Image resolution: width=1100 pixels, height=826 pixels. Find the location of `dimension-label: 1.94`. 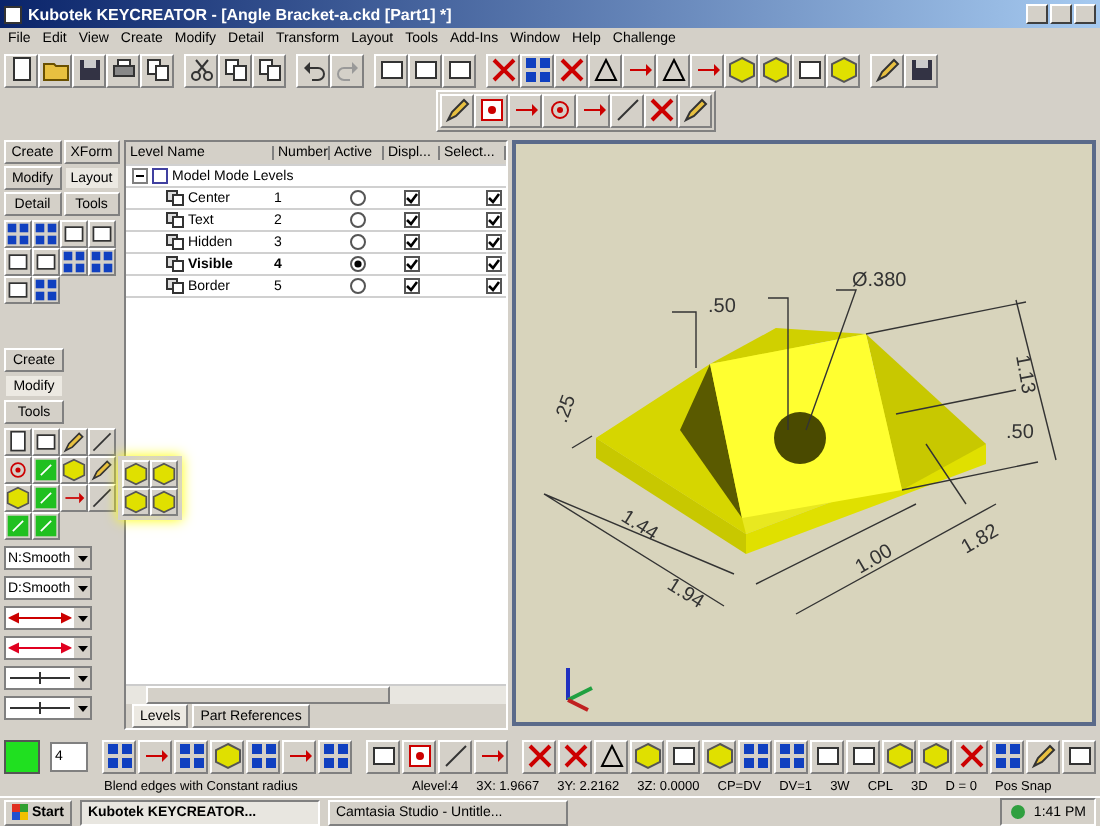

dimension-label: 1.94 is located at coordinates (685, 594).